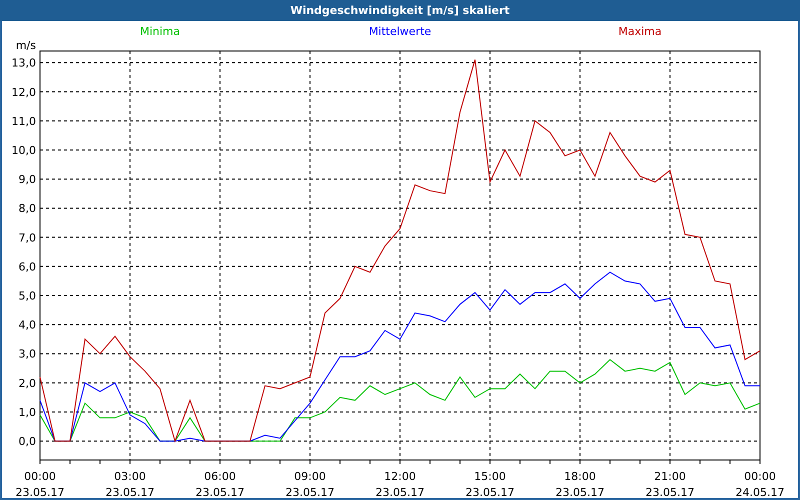 This screenshot has height=500, width=800. Describe the element at coordinates (27, 383) in the screenshot. I see `axis-tick-label: 2,0` at that location.